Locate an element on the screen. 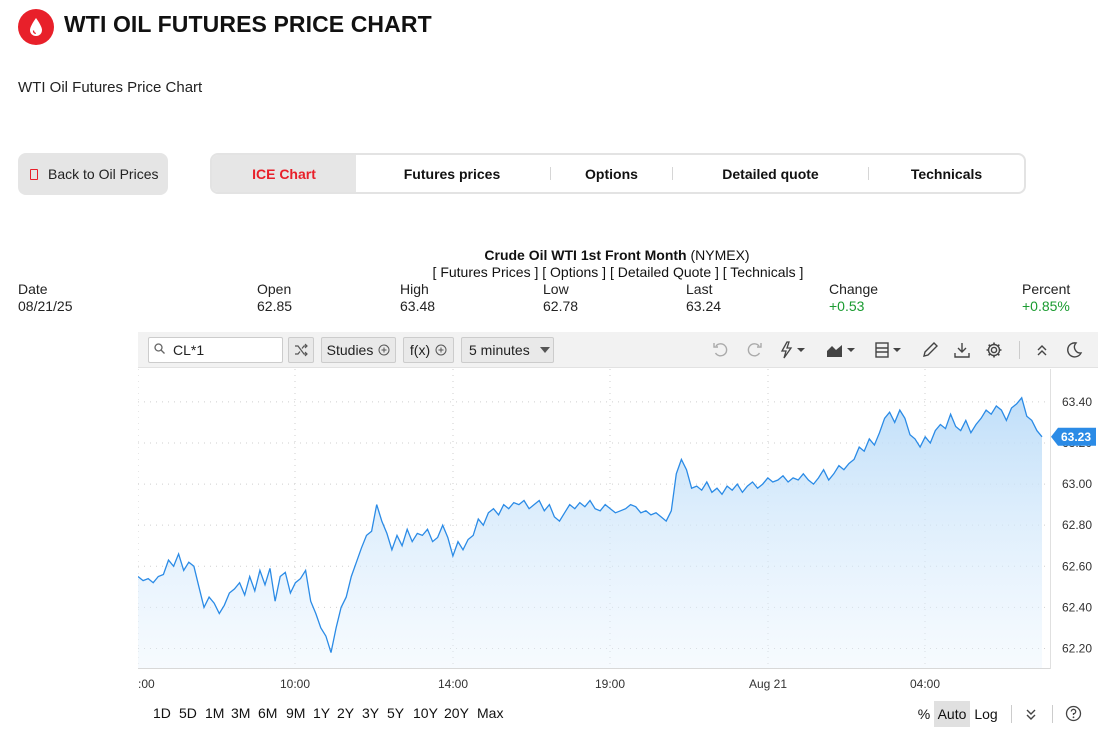  range-button-5d: 5D is located at coordinates (188, 713).